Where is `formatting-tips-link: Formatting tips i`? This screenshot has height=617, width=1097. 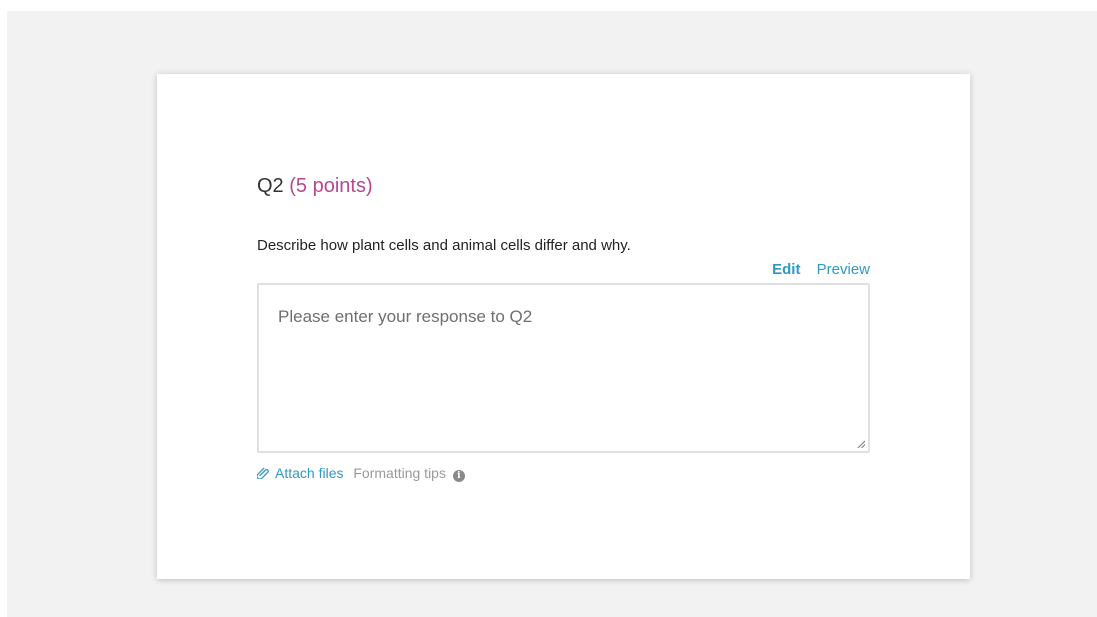 formatting-tips-link: Formatting tips i is located at coordinates (409, 473).